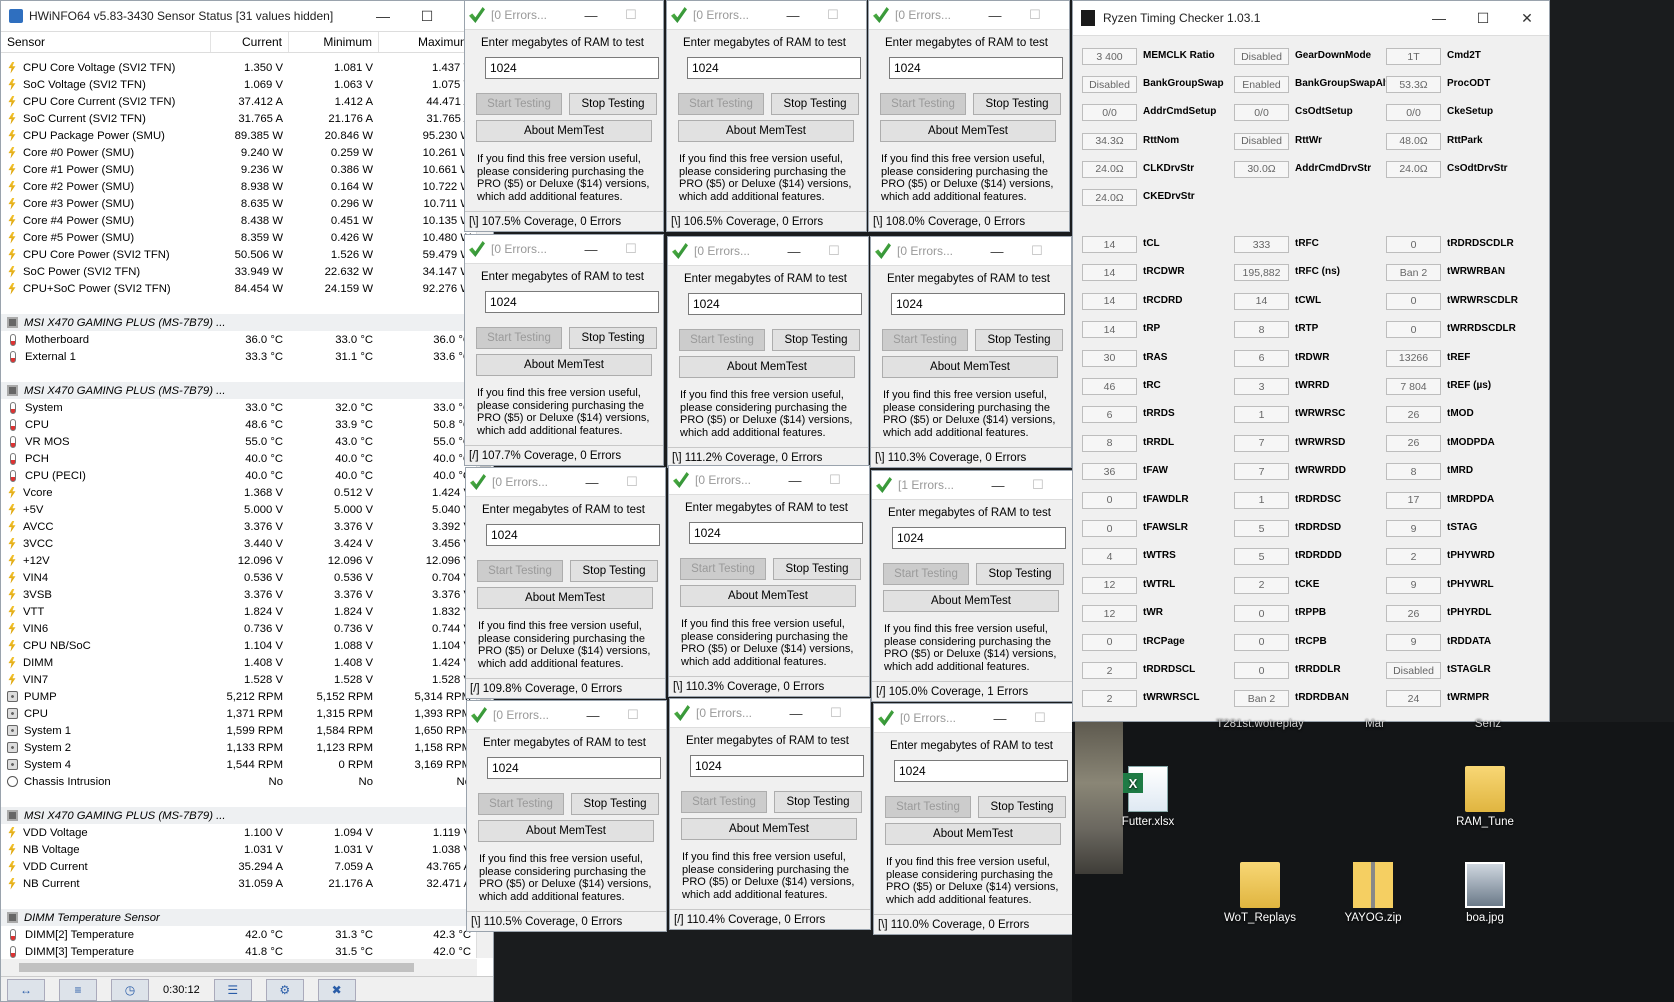  What do you see at coordinates (216, 967) in the screenshot?
I see `hscroll-thumb` at bounding box center [216, 967].